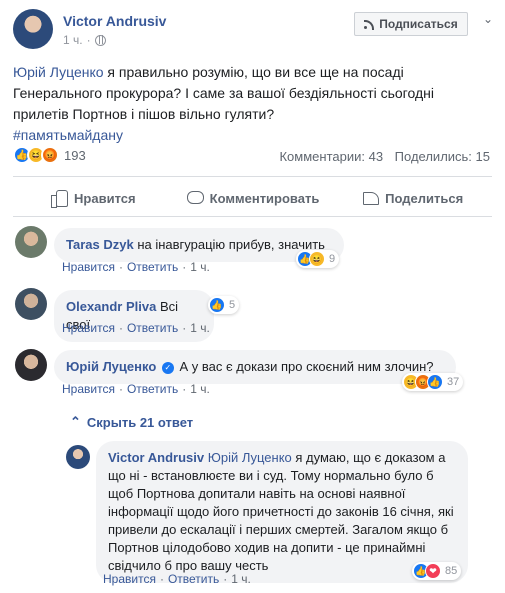 The image size is (505, 593). What do you see at coordinates (100, 244) in the screenshot?
I see `commenter-name: Taras Dzyk` at bounding box center [100, 244].